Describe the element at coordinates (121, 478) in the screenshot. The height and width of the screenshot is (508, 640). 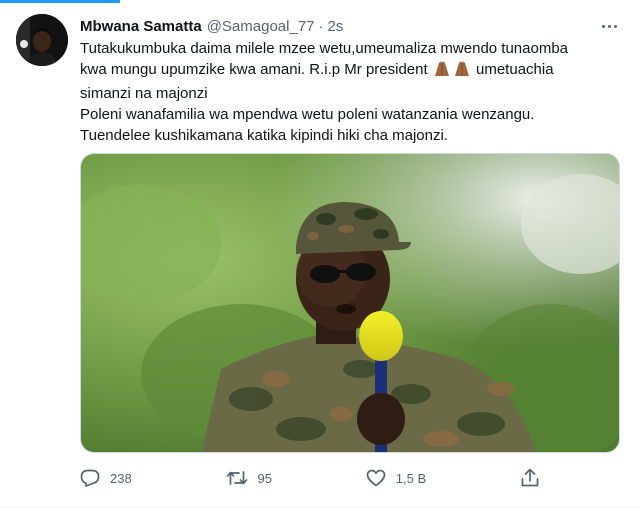
I see `reply-count: 238` at that location.